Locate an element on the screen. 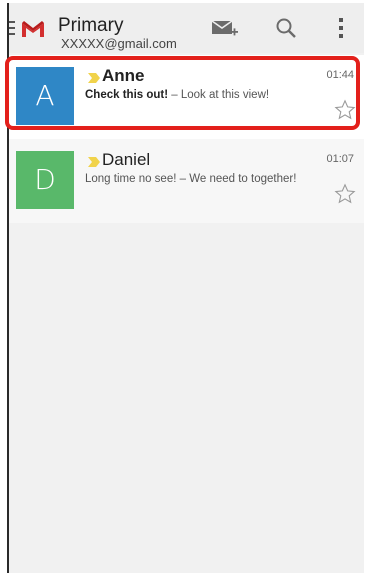 This screenshot has width=365, height=577. message-snippet: Check this out! – Look at this view! is located at coordinates (201, 95).